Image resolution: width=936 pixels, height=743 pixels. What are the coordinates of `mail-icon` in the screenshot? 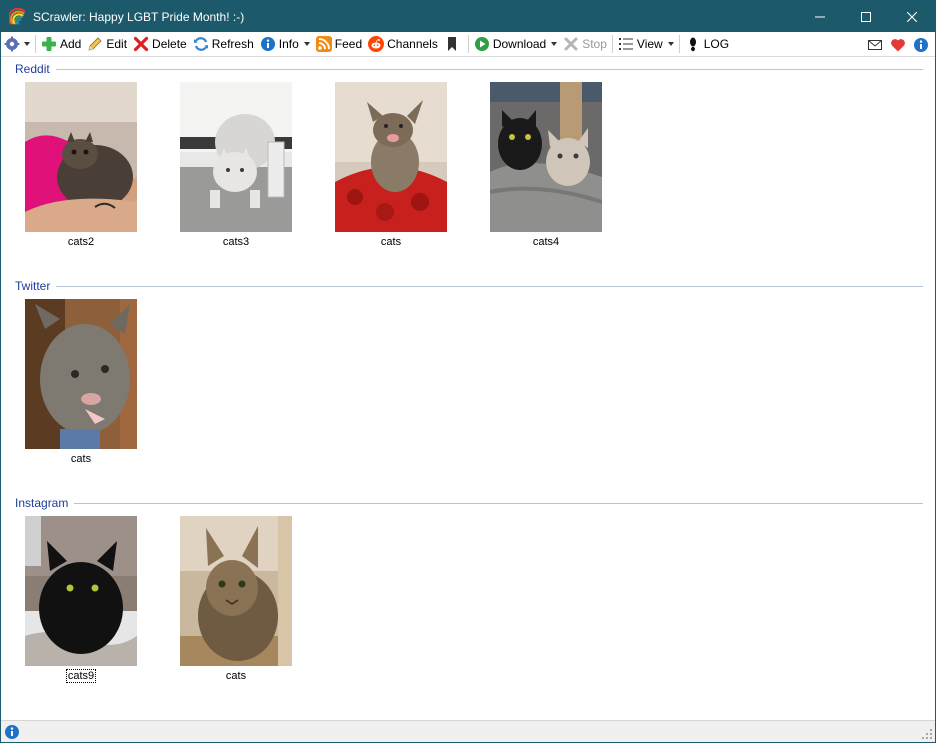 It's located at (875, 44).